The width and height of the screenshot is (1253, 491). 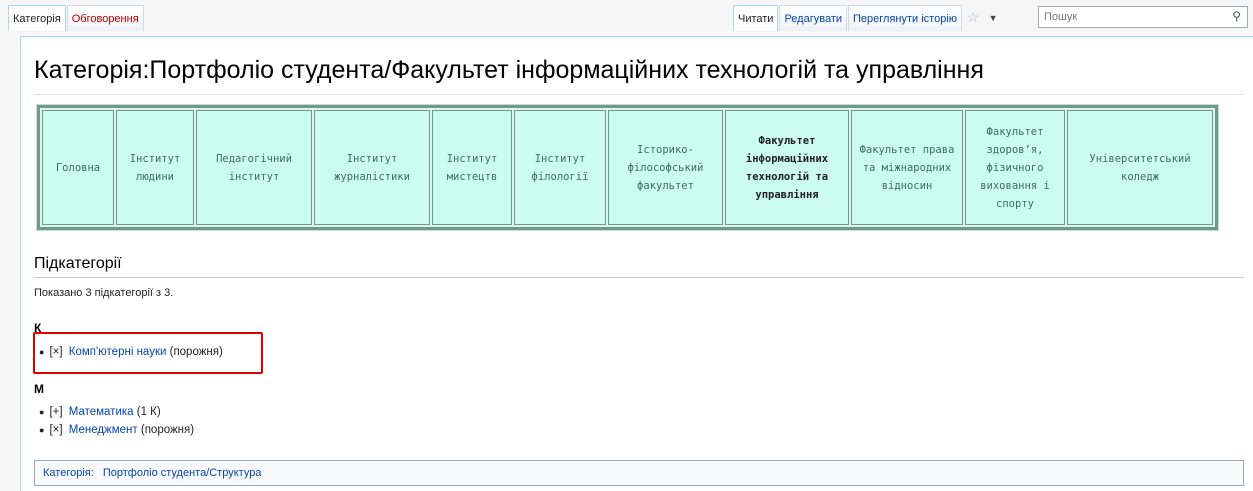 I want to click on tab-discussion: Обговорення, so click(x=105, y=18).